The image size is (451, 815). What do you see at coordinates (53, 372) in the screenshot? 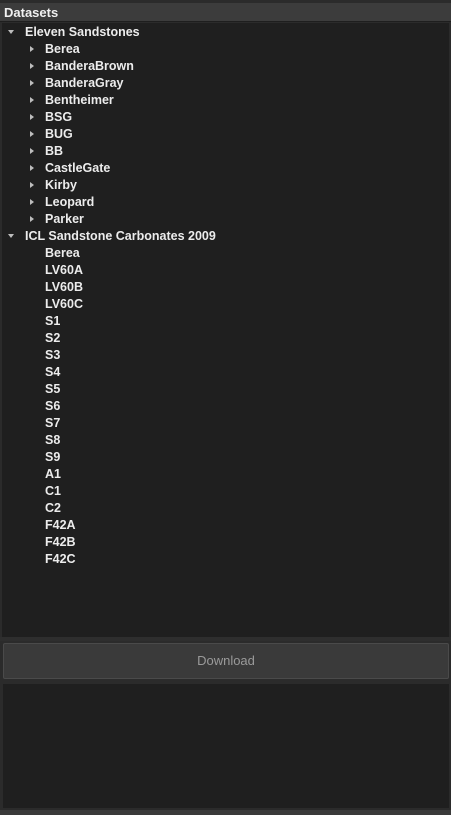
I see `tree-item-label: S4` at bounding box center [53, 372].